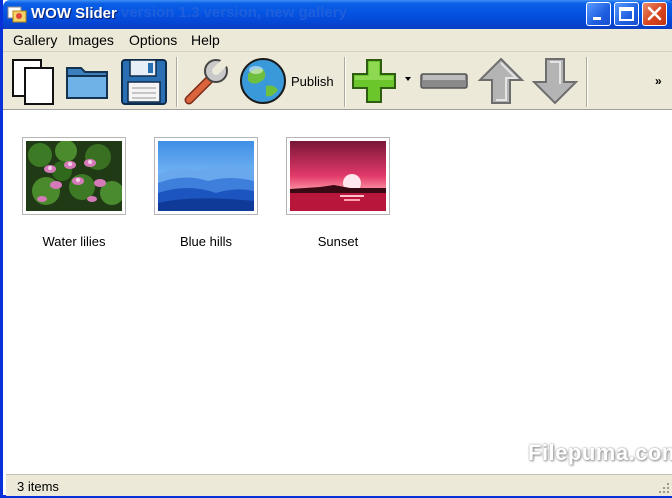  I want to click on publish-label: Publish, so click(312, 81).